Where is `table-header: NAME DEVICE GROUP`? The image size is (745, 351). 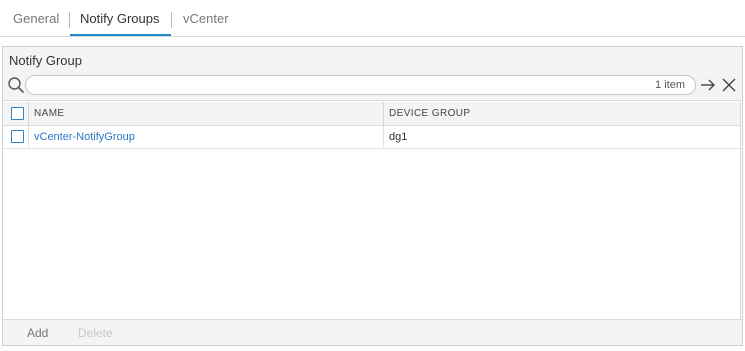
table-header: NAME DEVICE GROUP is located at coordinates (371, 114).